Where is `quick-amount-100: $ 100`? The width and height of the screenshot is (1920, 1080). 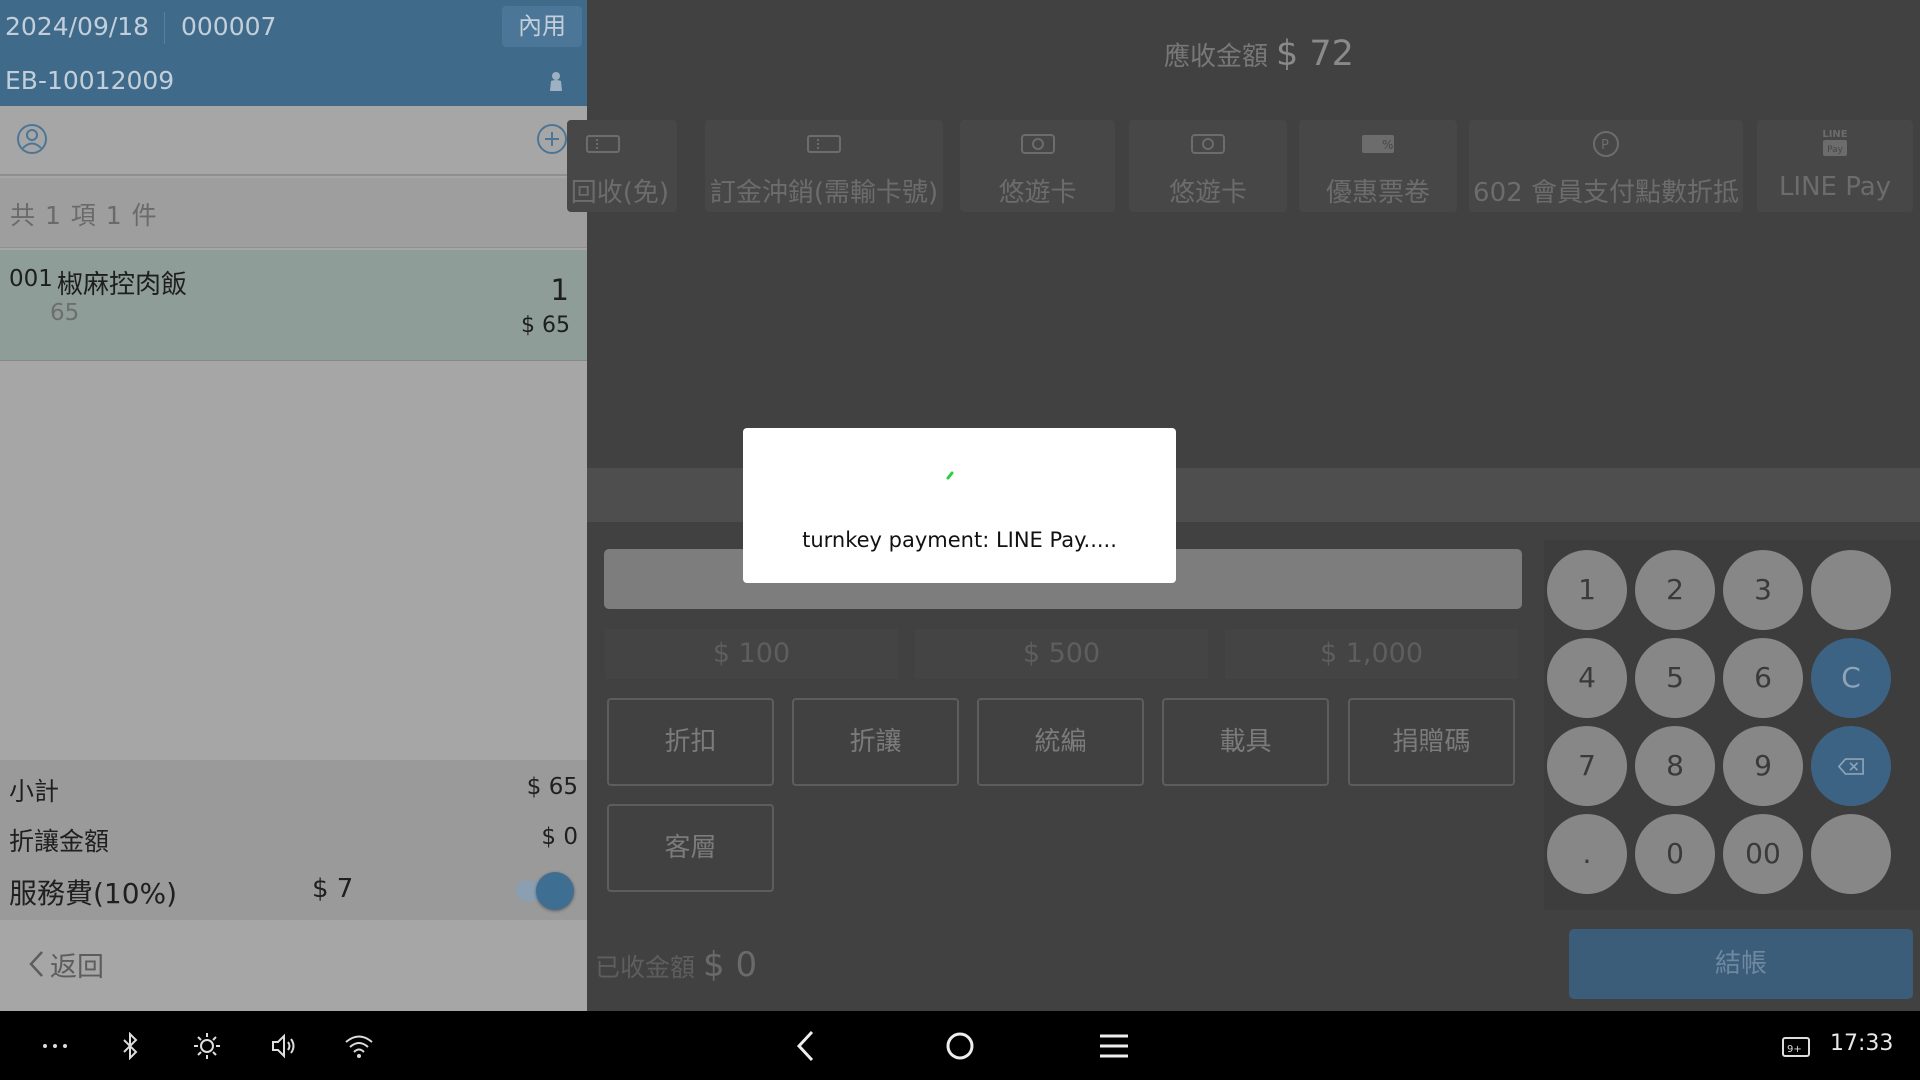 quick-amount-100: $ 100 is located at coordinates (751, 654).